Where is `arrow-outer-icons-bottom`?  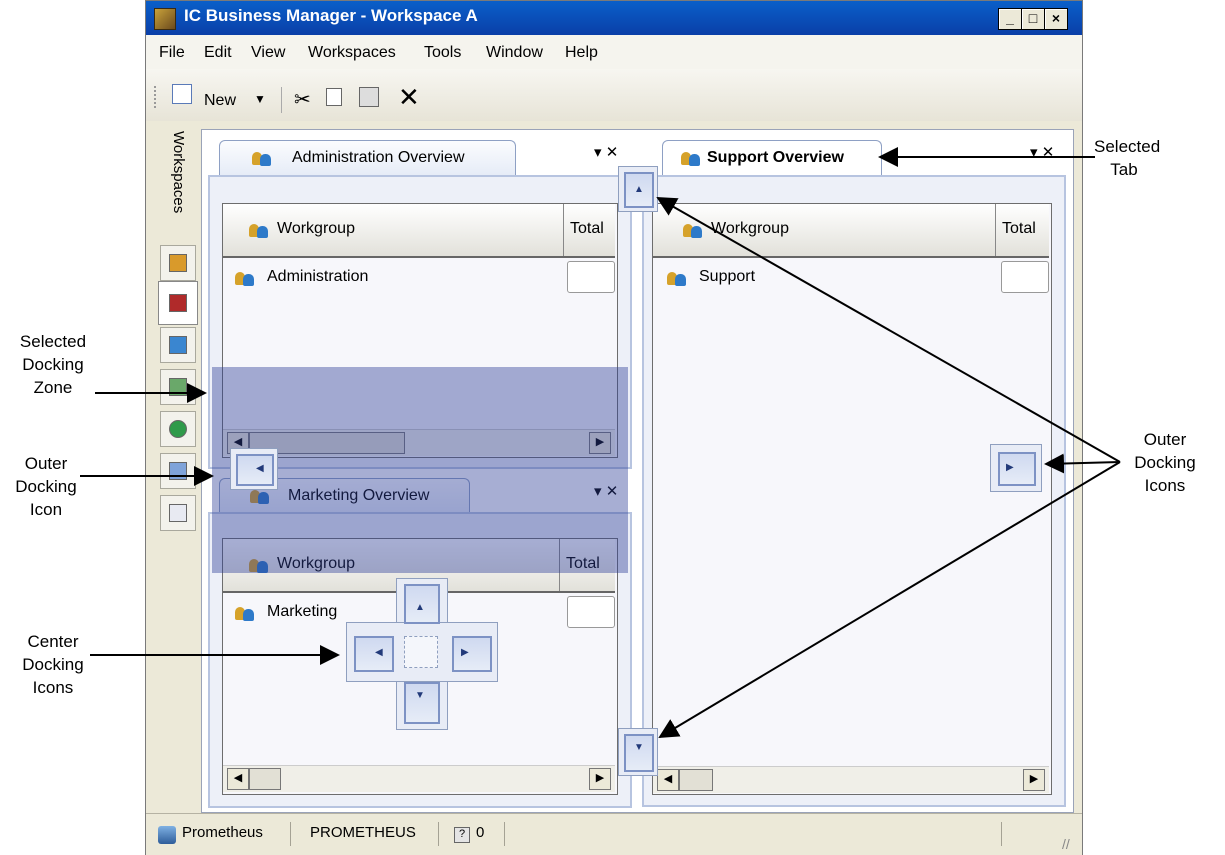
arrow-outer-icons-bottom is located at coordinates (889, 600).